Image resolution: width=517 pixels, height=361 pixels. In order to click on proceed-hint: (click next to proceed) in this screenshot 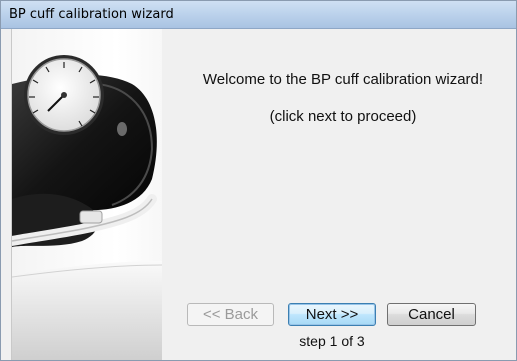, I will do `click(343, 116)`.